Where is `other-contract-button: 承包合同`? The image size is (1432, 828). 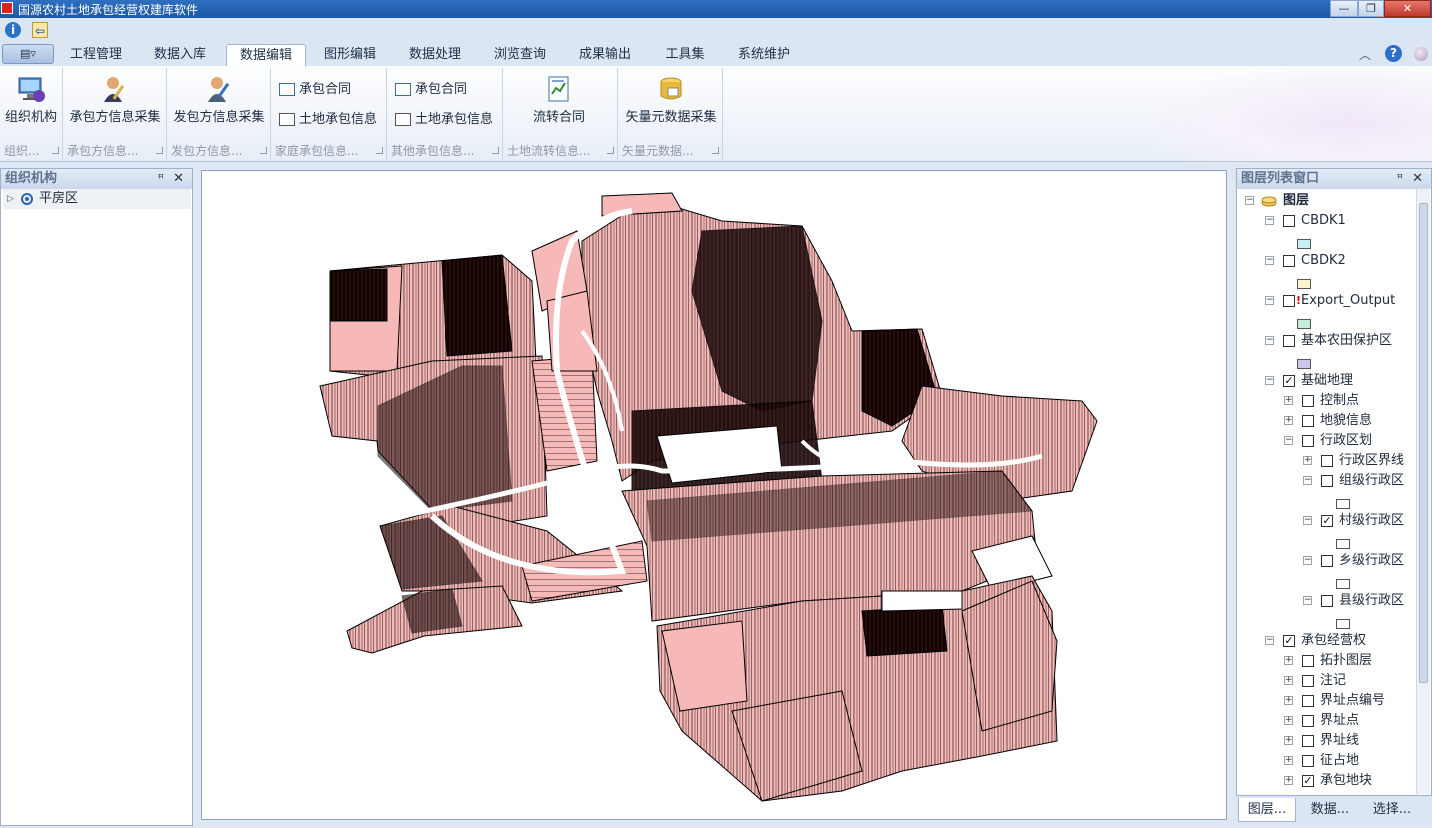 other-contract-button: 承包合同 is located at coordinates (430, 90).